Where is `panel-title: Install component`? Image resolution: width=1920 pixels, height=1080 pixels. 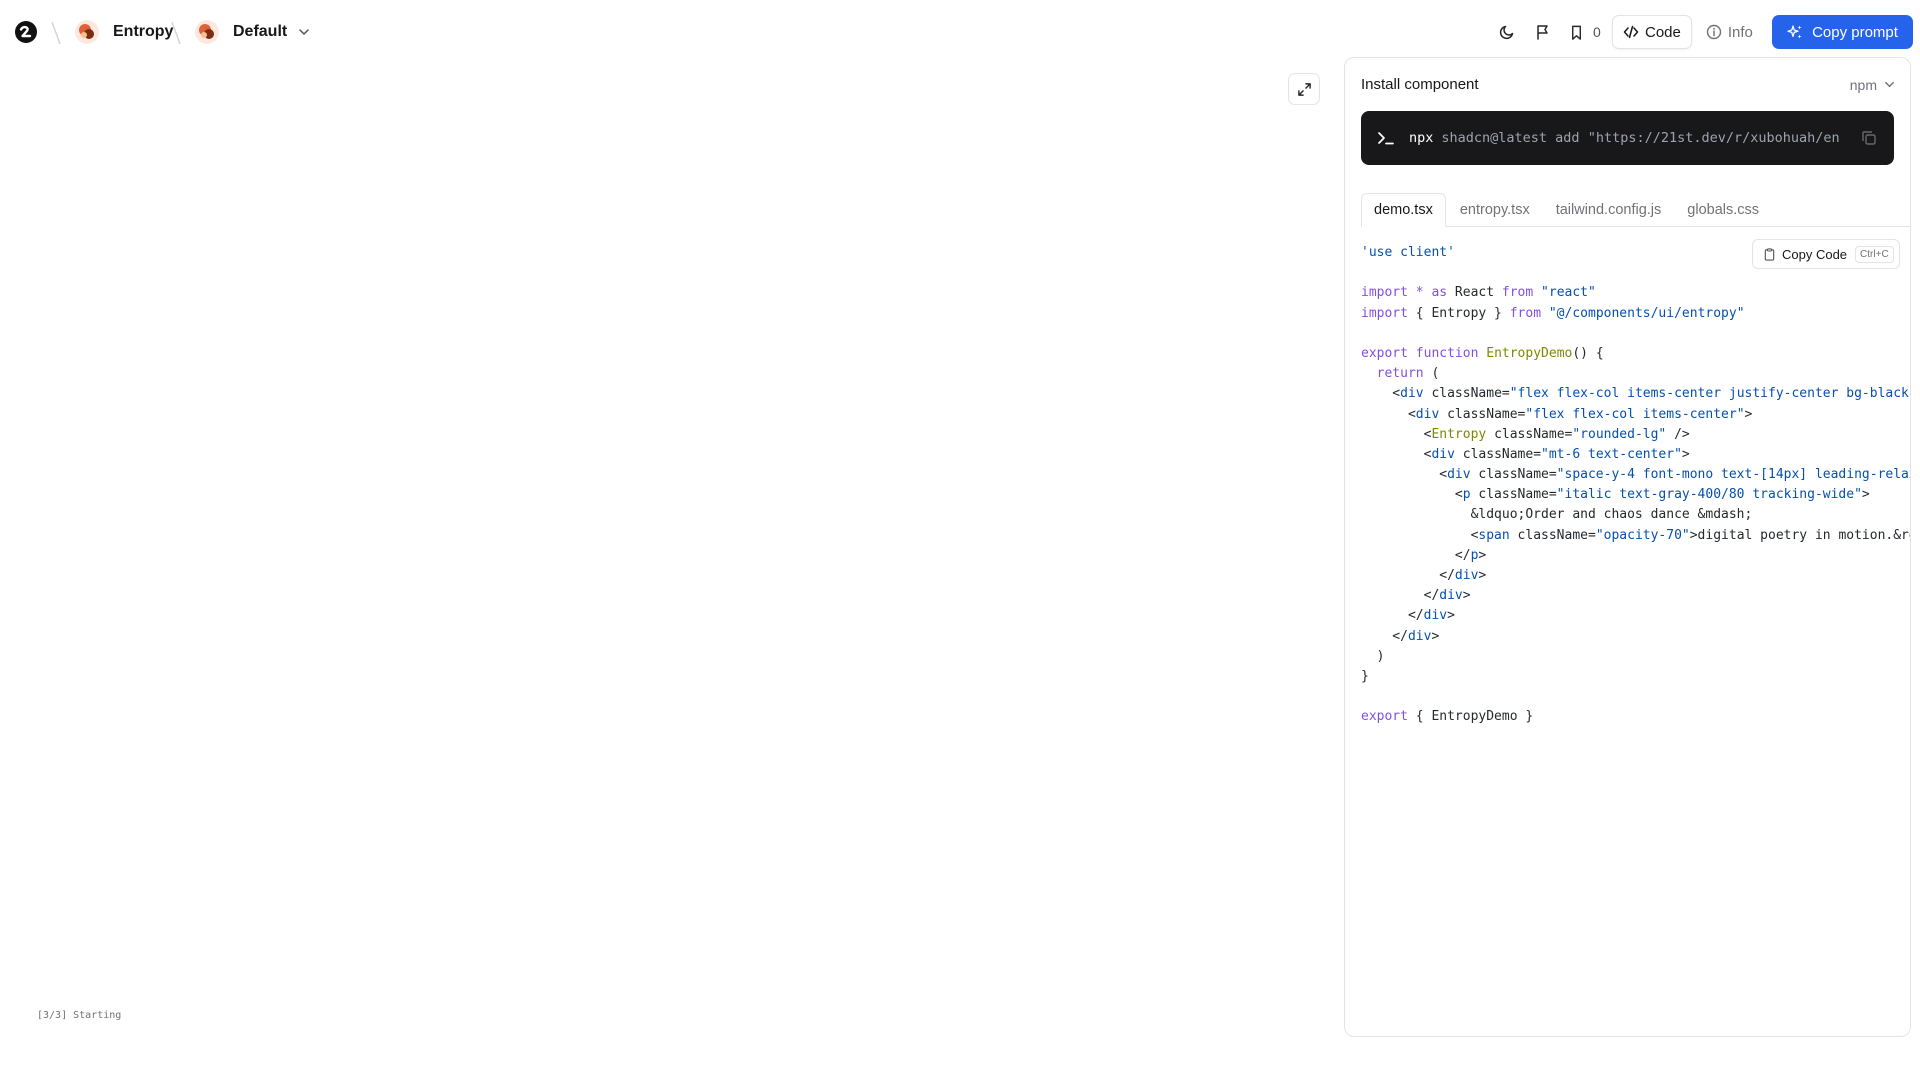 panel-title: Install component is located at coordinates (1420, 84).